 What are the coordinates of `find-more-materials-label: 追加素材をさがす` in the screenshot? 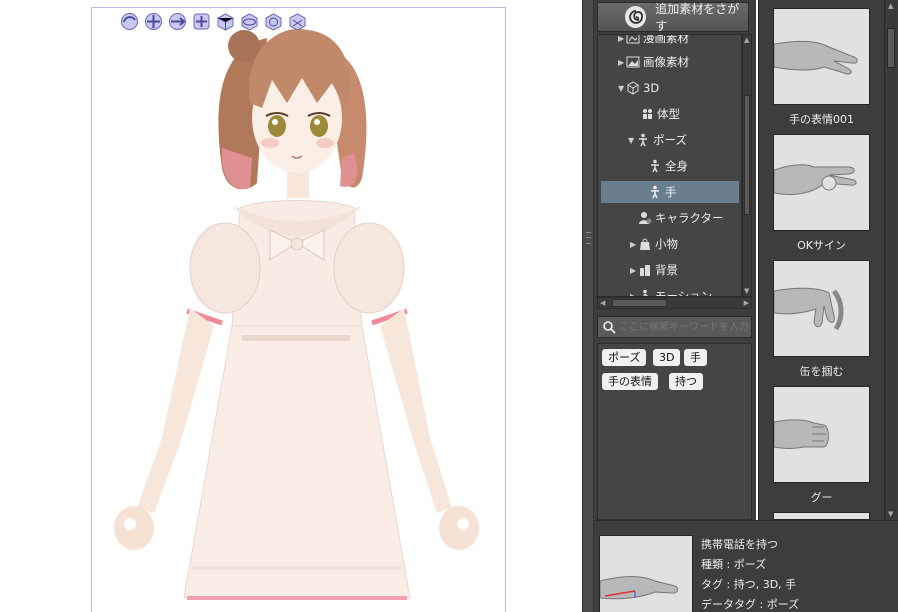 It's located at (697, 17).